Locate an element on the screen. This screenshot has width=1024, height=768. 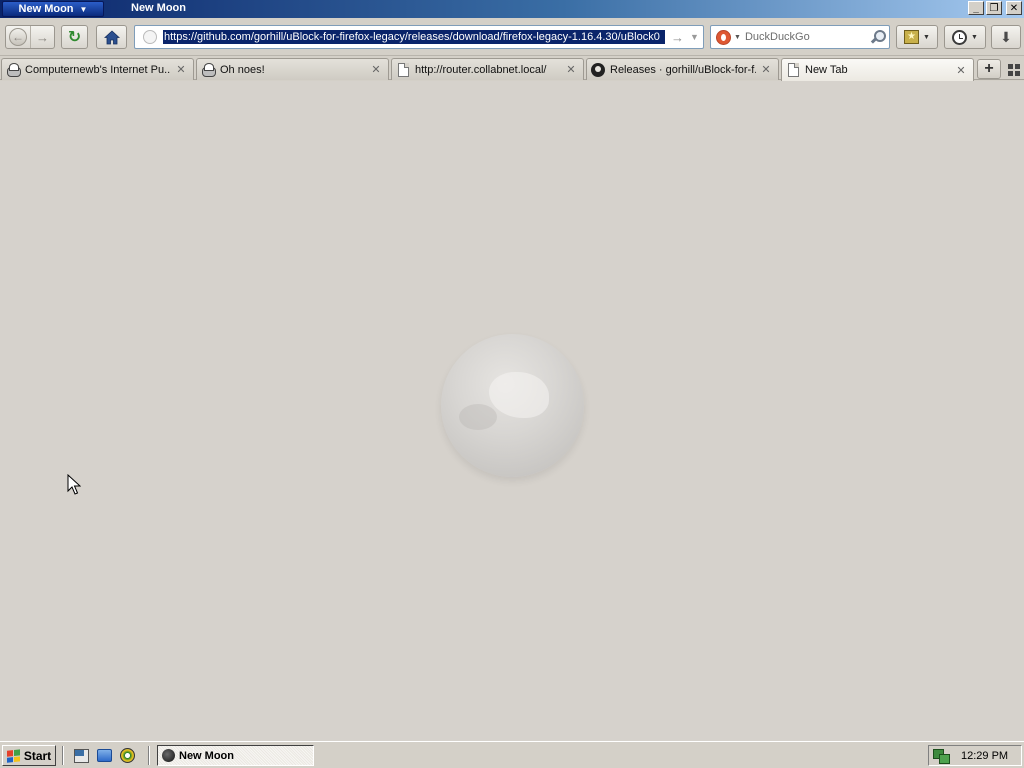
download-icon: ⬇ is located at coordinates (1006, 36).